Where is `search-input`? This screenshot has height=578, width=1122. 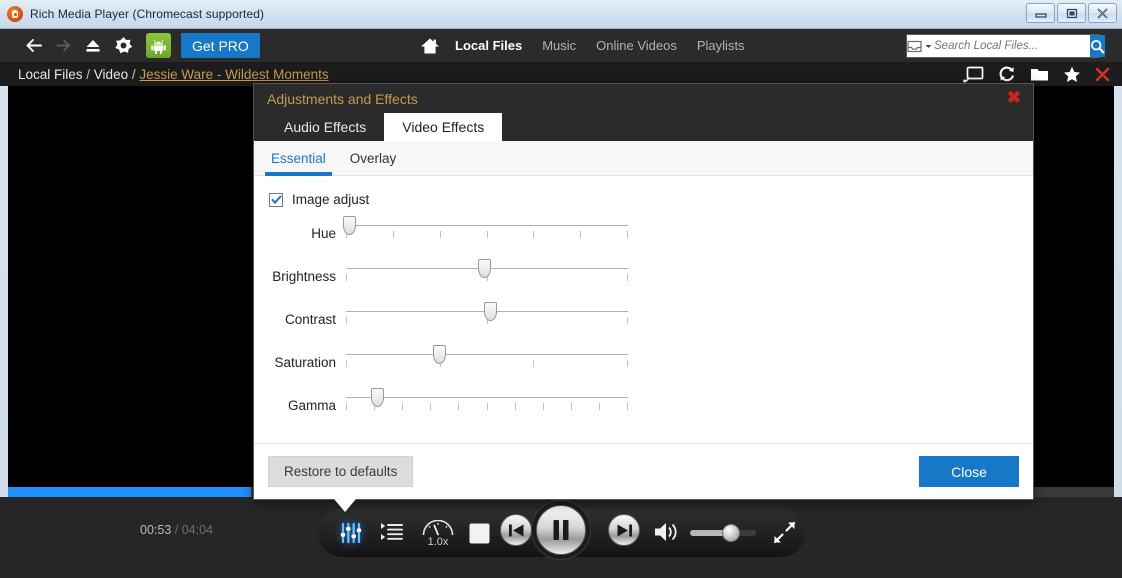 search-input is located at coordinates (1011, 46).